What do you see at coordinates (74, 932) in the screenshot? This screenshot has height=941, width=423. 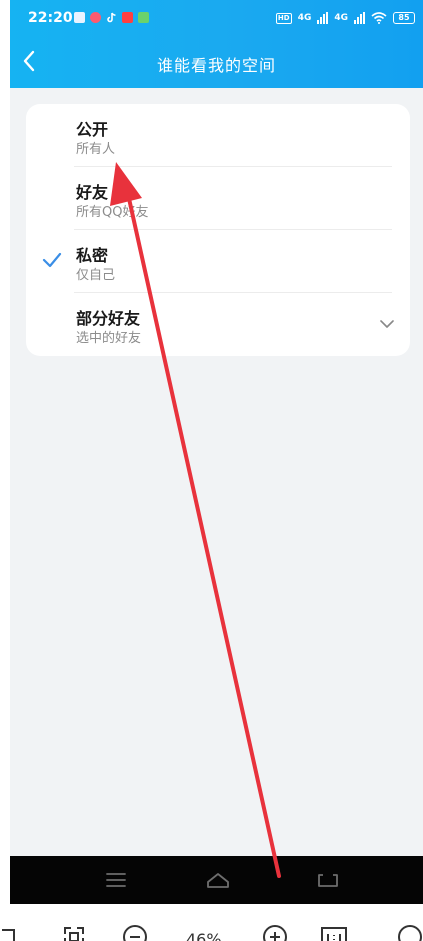 I see `fit-screen-icon` at bounding box center [74, 932].